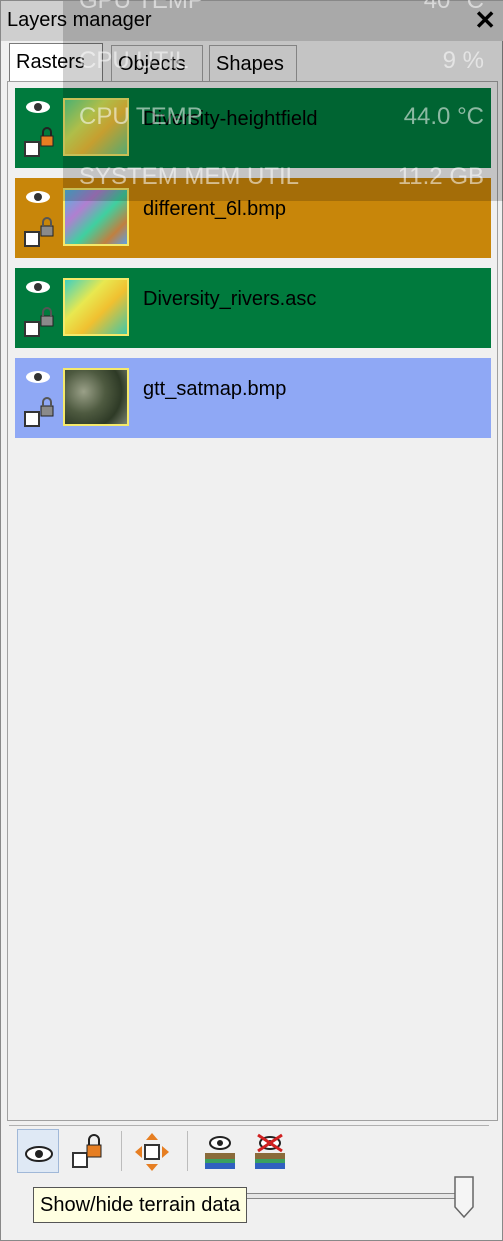 The height and width of the screenshot is (1241, 503). Describe the element at coordinates (443, 116) in the screenshot. I see `overlay-value: 44.0 °C` at that location.